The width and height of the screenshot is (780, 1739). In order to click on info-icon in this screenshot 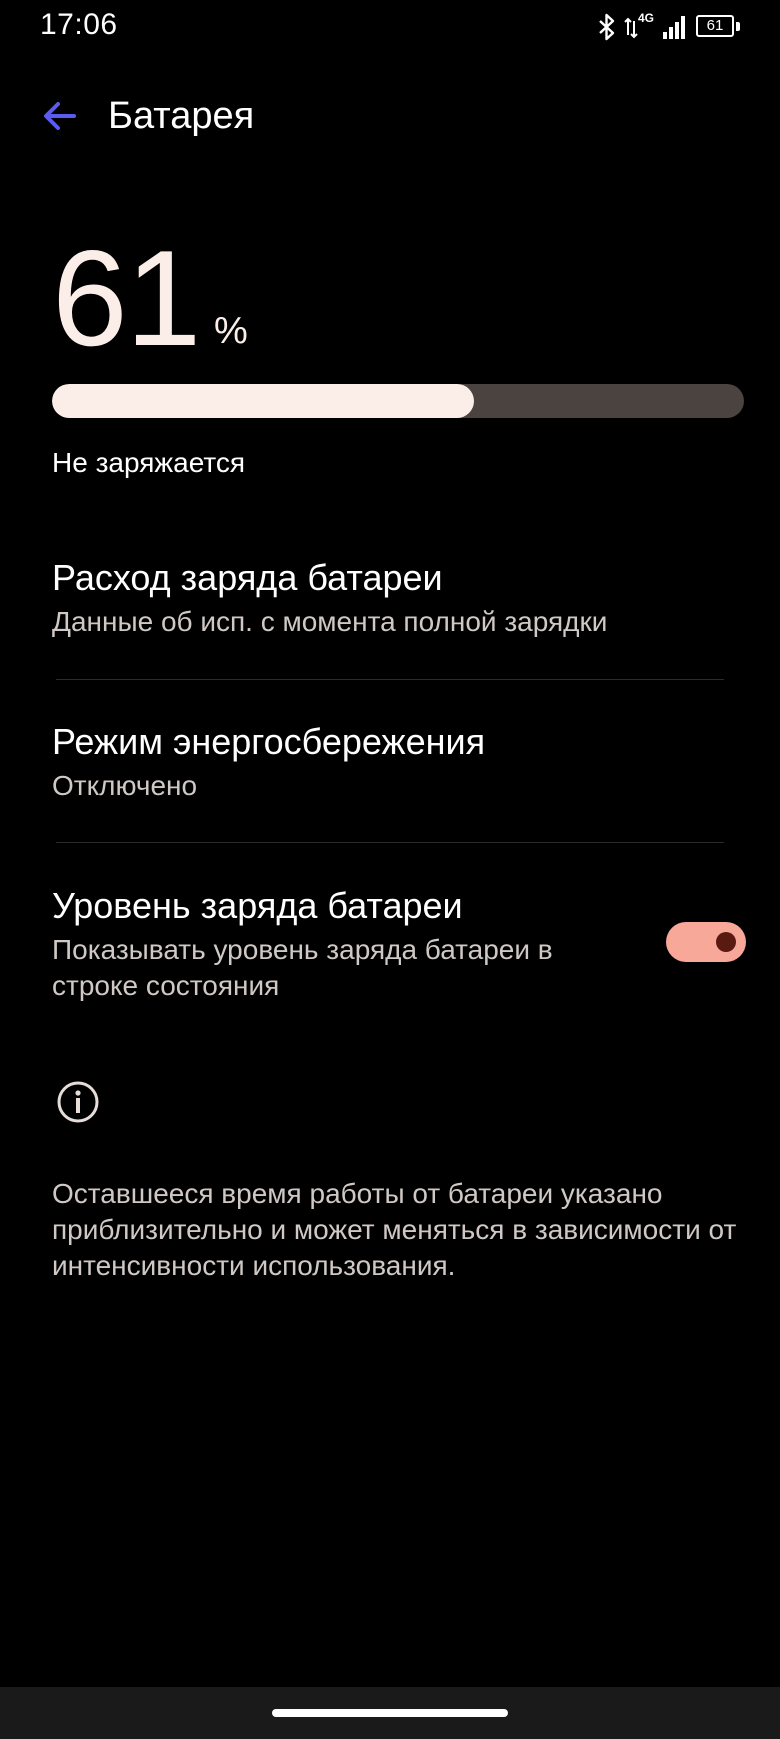, I will do `click(78, 1102)`.